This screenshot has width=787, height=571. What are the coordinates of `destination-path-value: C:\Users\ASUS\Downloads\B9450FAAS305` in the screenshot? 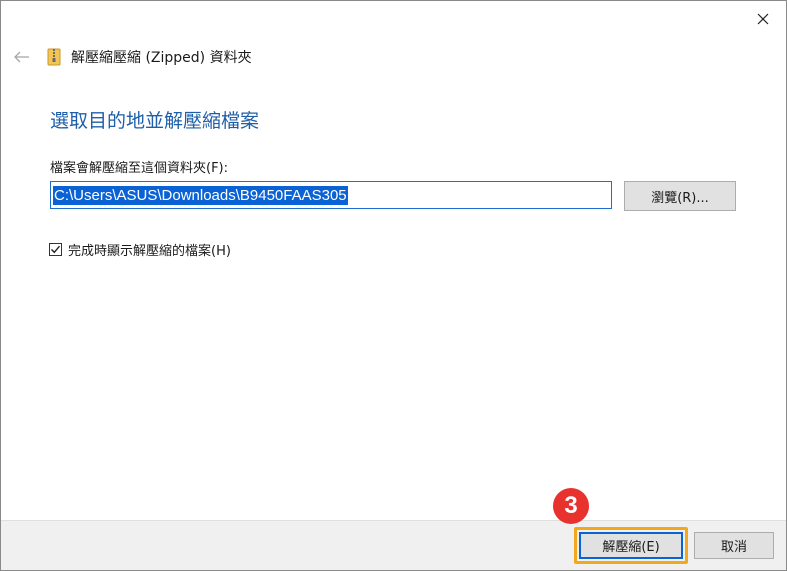 It's located at (200, 195).